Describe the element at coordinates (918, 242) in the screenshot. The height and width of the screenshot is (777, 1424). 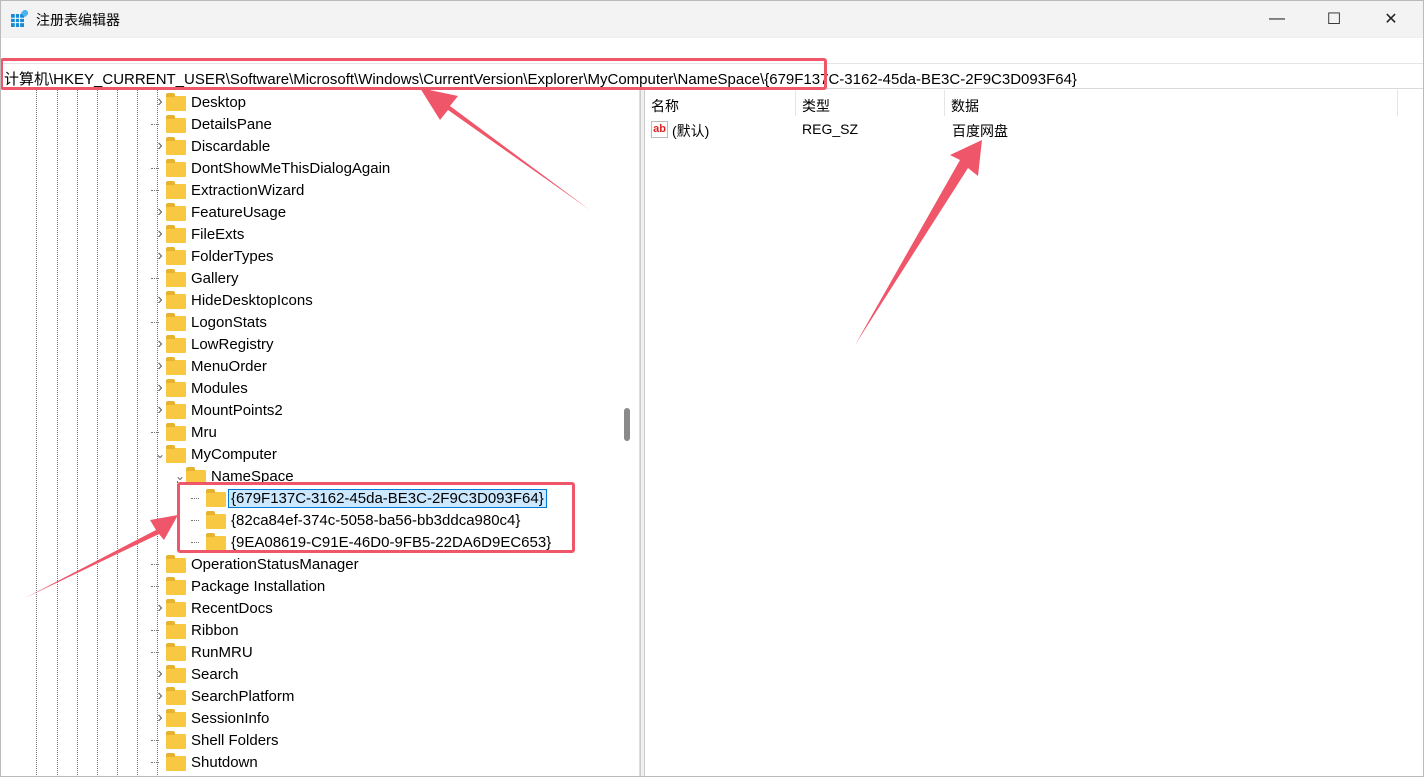
I see `arrow-to-data` at that location.